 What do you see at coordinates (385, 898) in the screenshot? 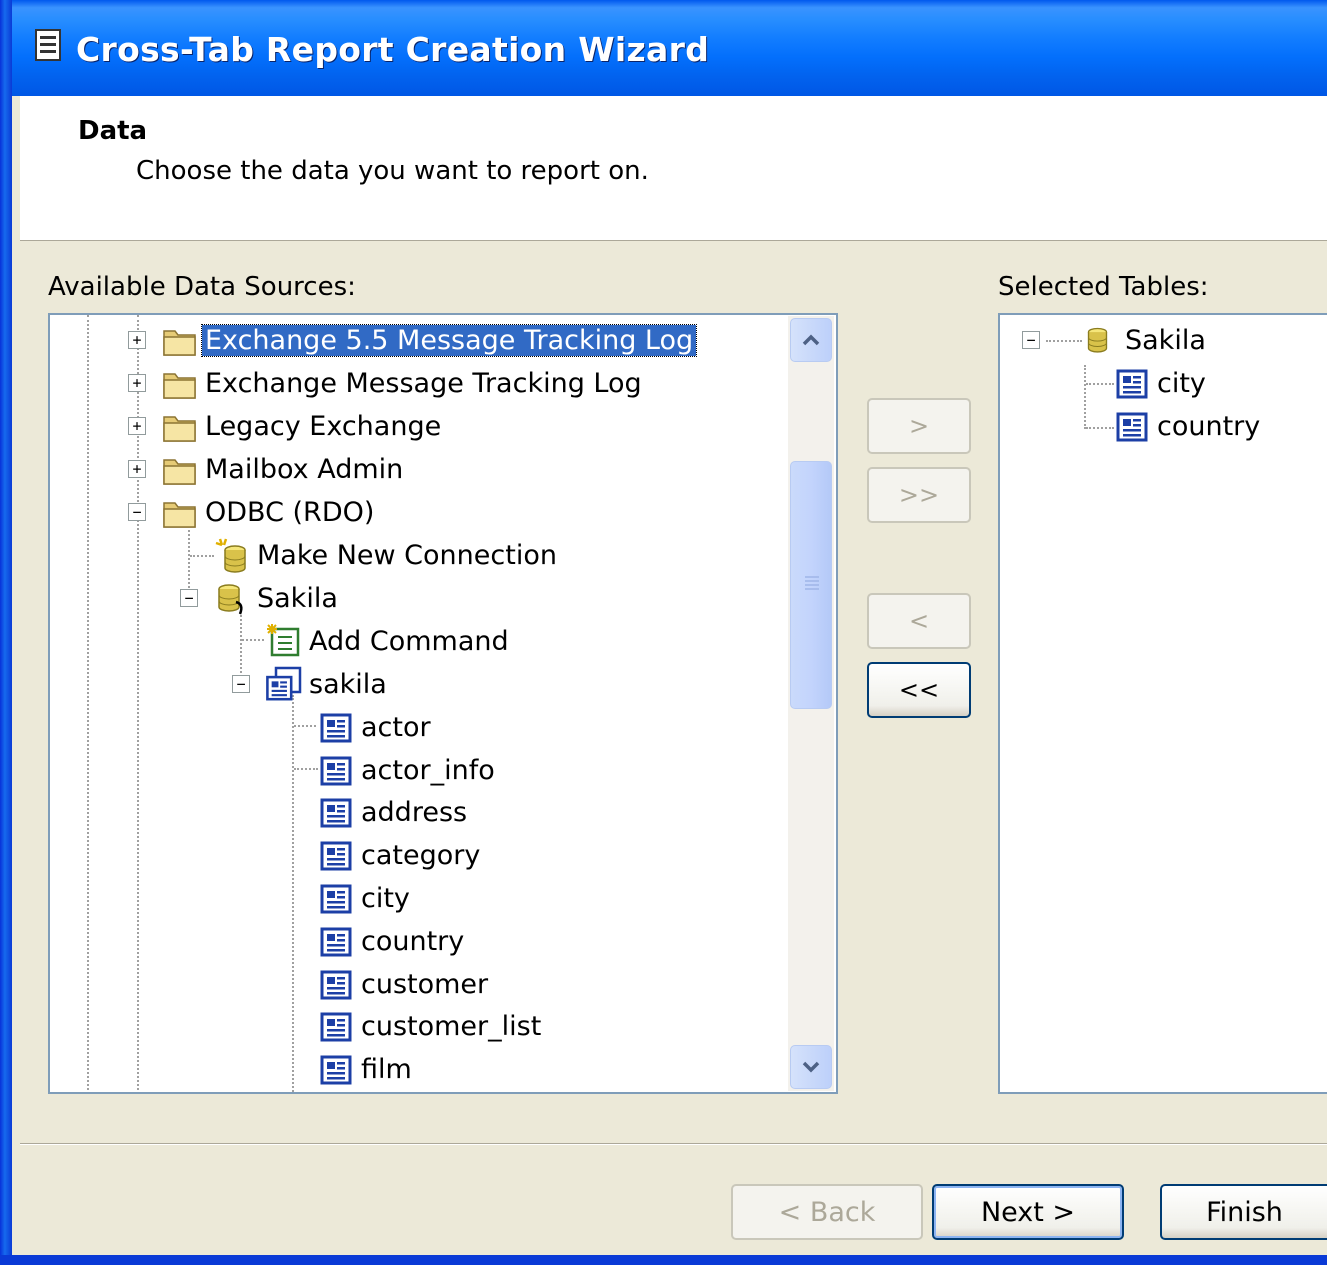
I see `tree-item-label: city` at bounding box center [385, 898].